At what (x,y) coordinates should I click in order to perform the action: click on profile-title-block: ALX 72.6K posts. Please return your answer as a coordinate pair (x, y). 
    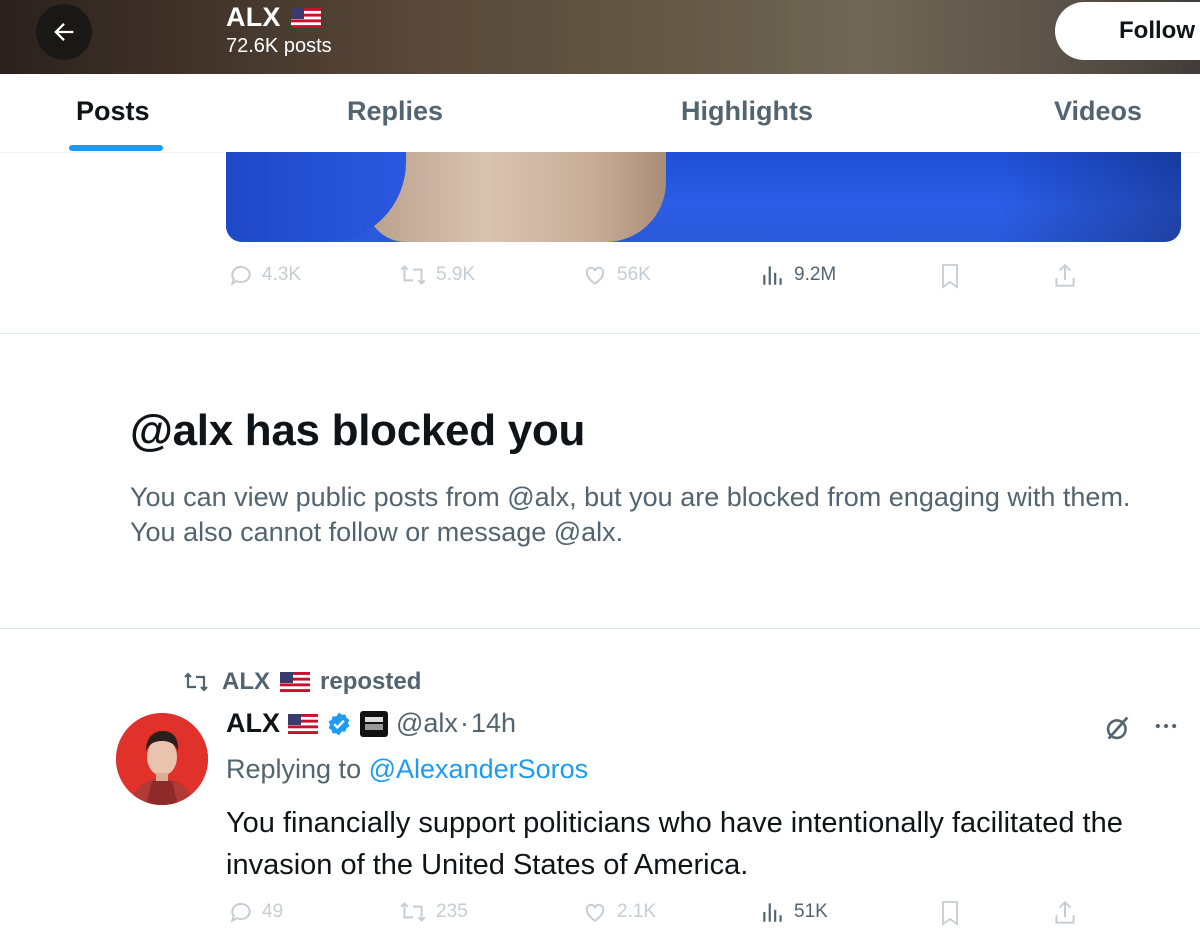
    Looking at the image, I should click on (279, 30).